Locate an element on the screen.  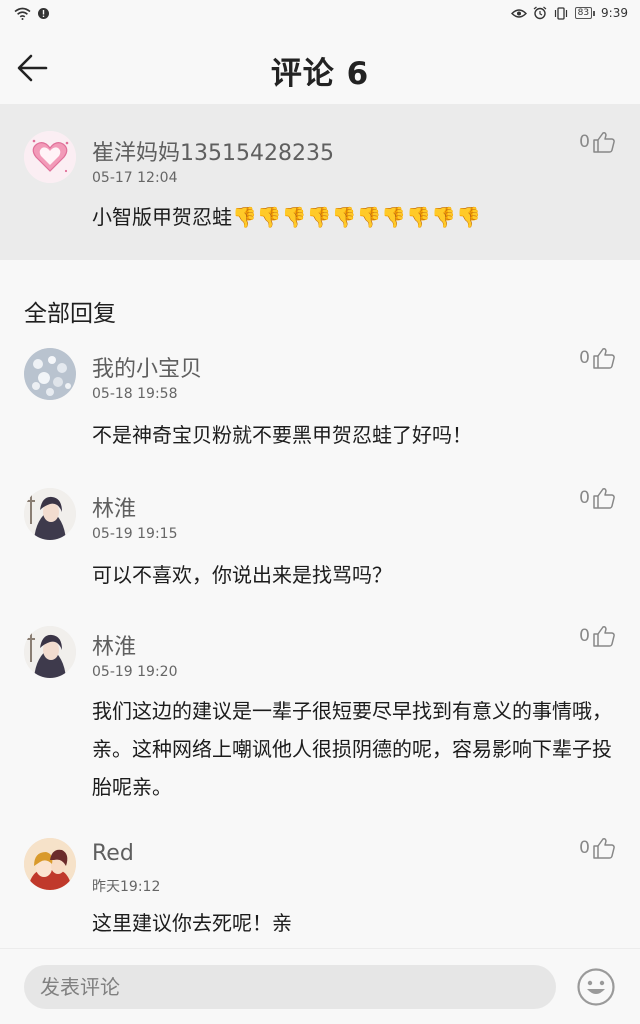
page-title: 评论 6 is located at coordinates (320, 74).